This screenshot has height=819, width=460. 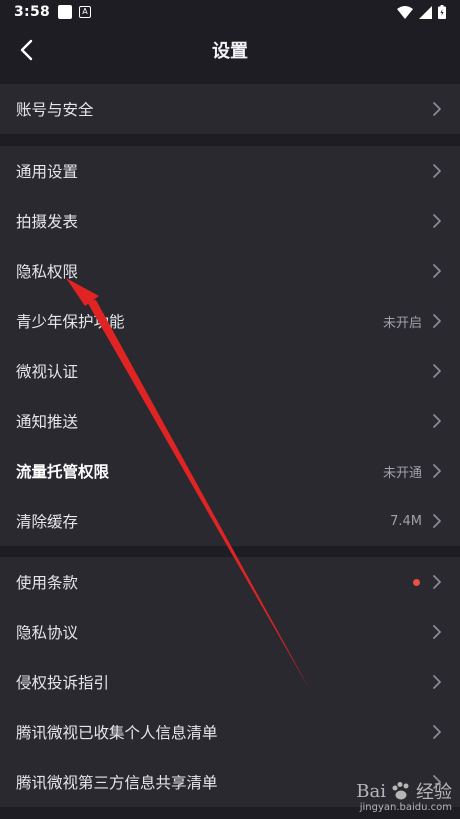 I want to click on settings-row: 拍摄发表, so click(x=230, y=221).